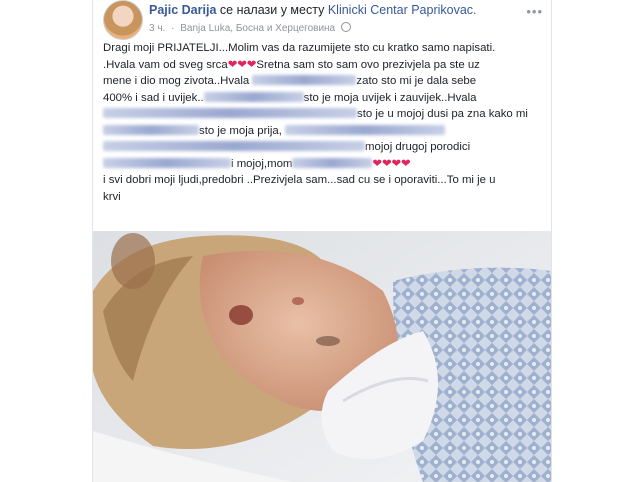 This screenshot has height=482, width=643. I want to click on location-prefix: се налази у месту, so click(272, 10).